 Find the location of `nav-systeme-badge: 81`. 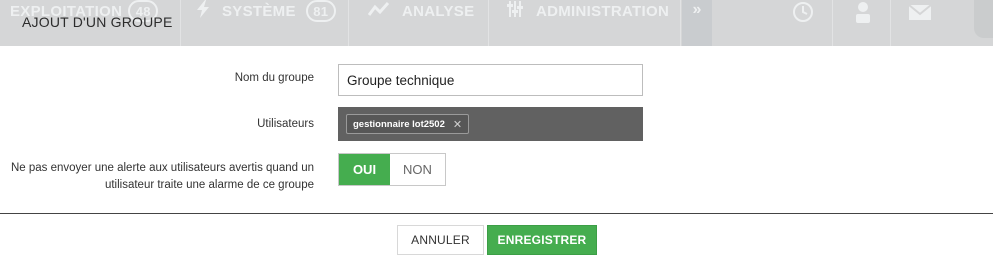

nav-systeme-badge: 81 is located at coordinates (320, 11).